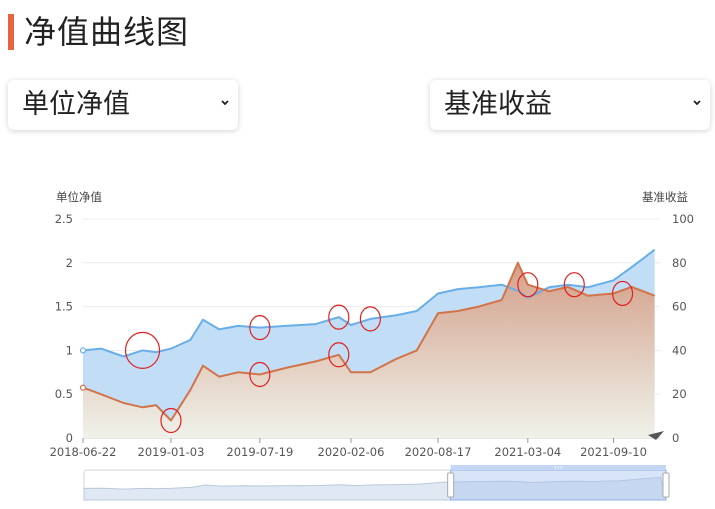  I want to click on range-slider-start-handle, so click(451, 485).